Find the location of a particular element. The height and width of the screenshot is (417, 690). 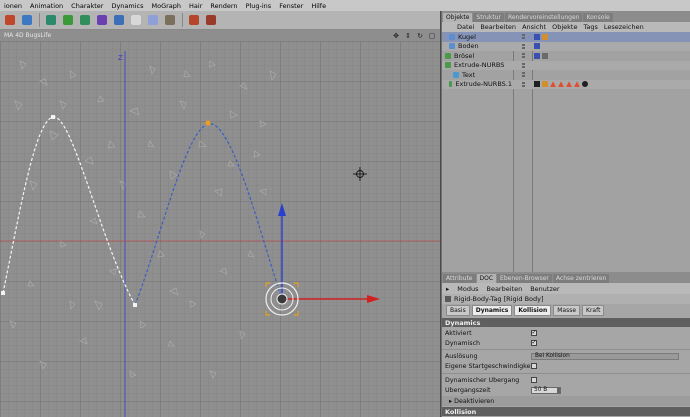

object-row: Kugel is located at coordinates (566, 37).